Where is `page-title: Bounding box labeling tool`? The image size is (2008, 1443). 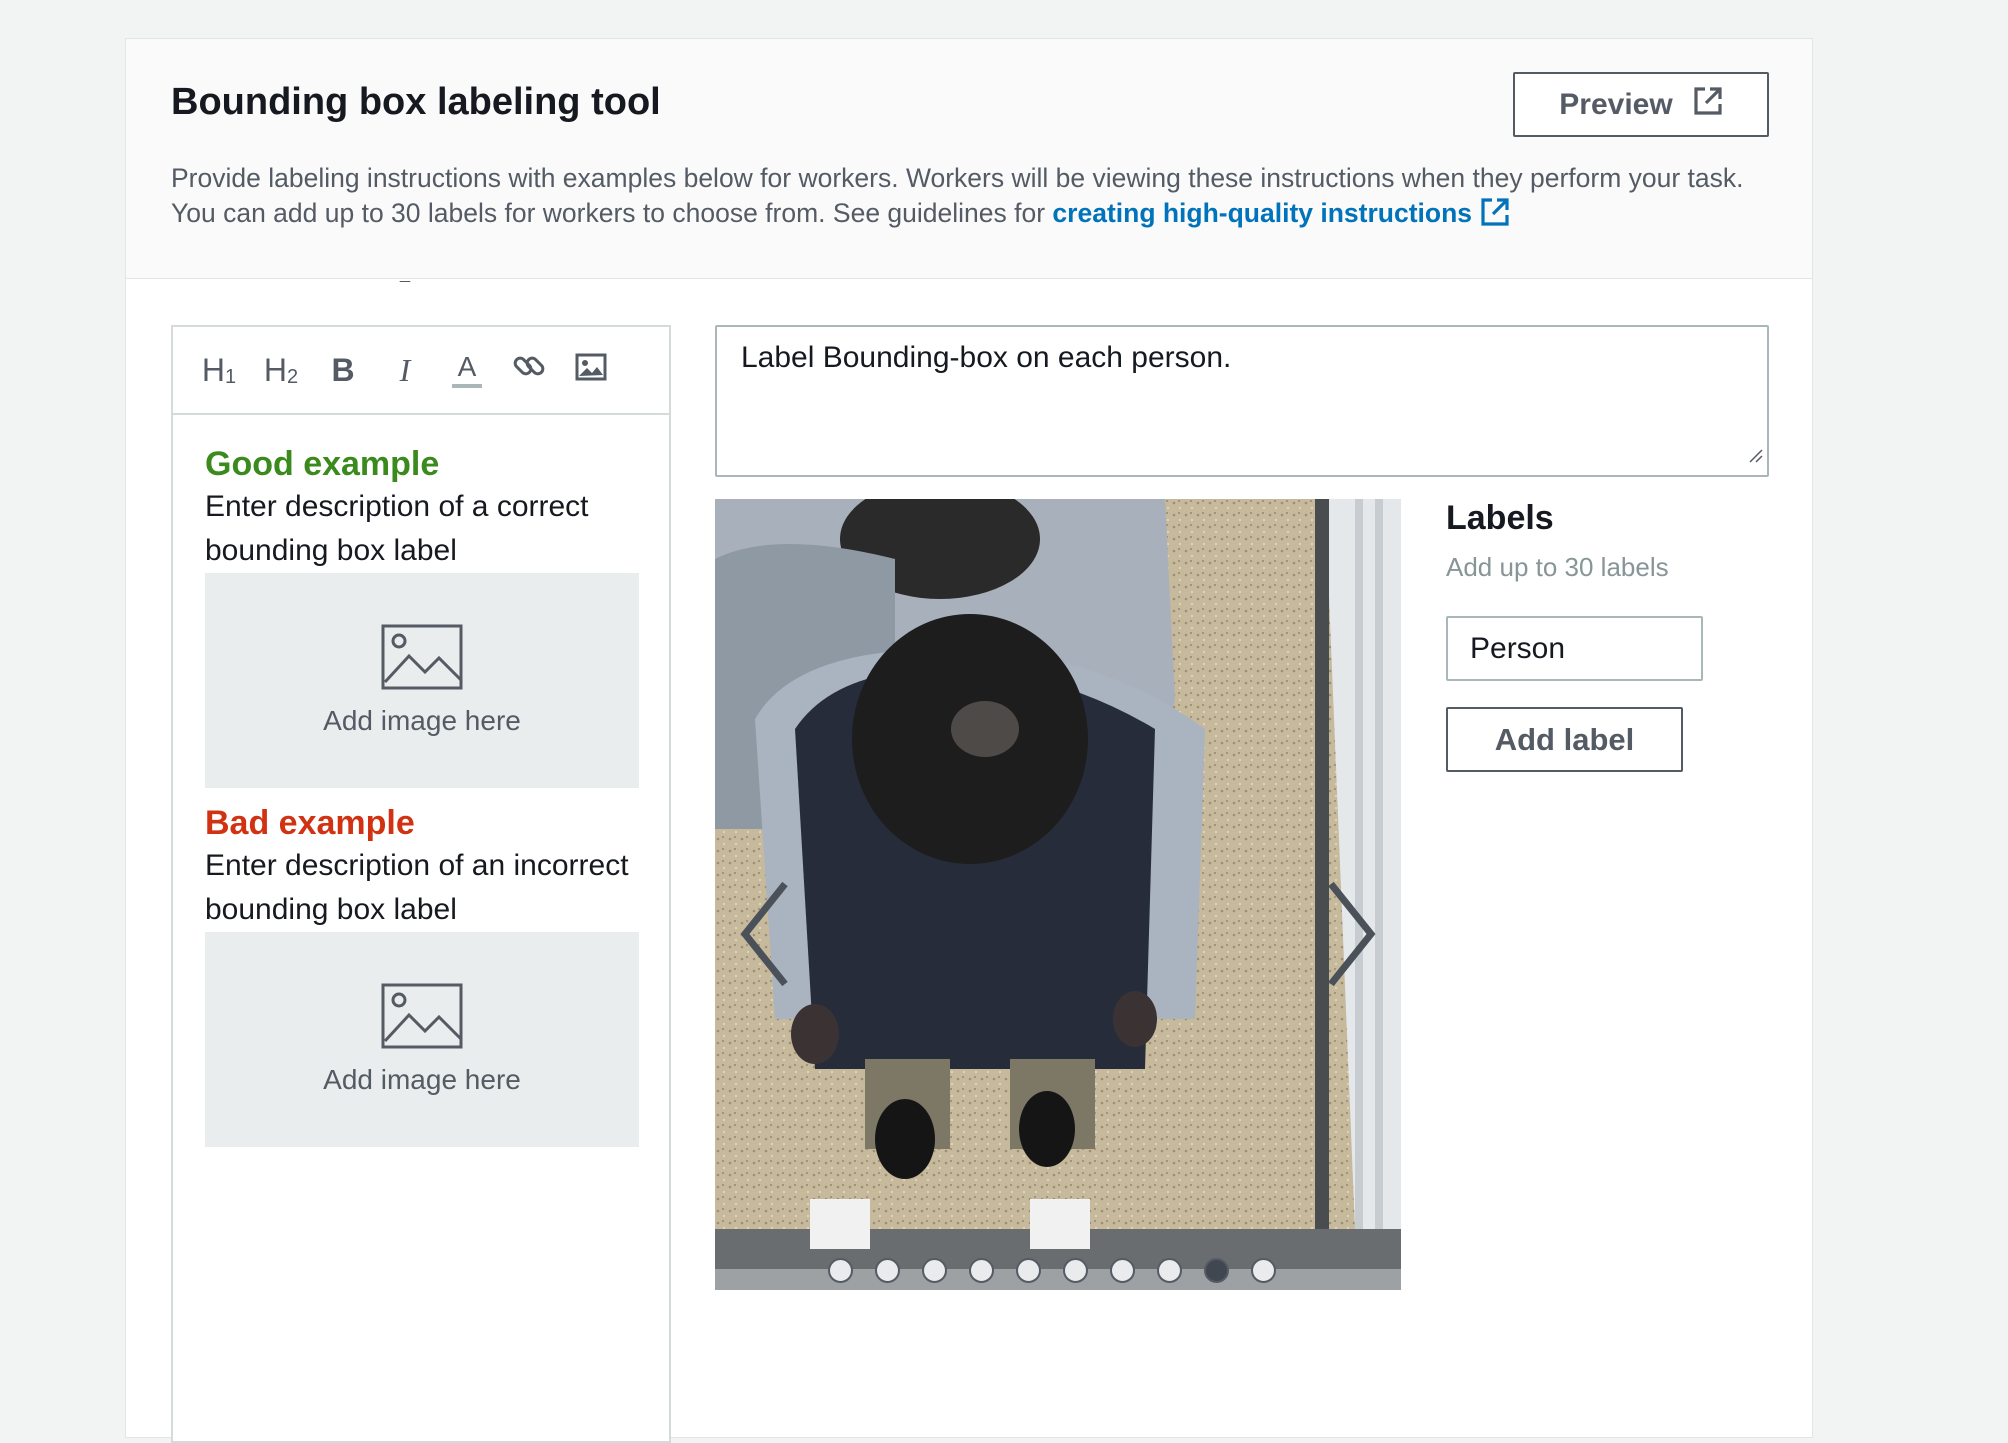
page-title: Bounding box labeling tool is located at coordinates (416, 102).